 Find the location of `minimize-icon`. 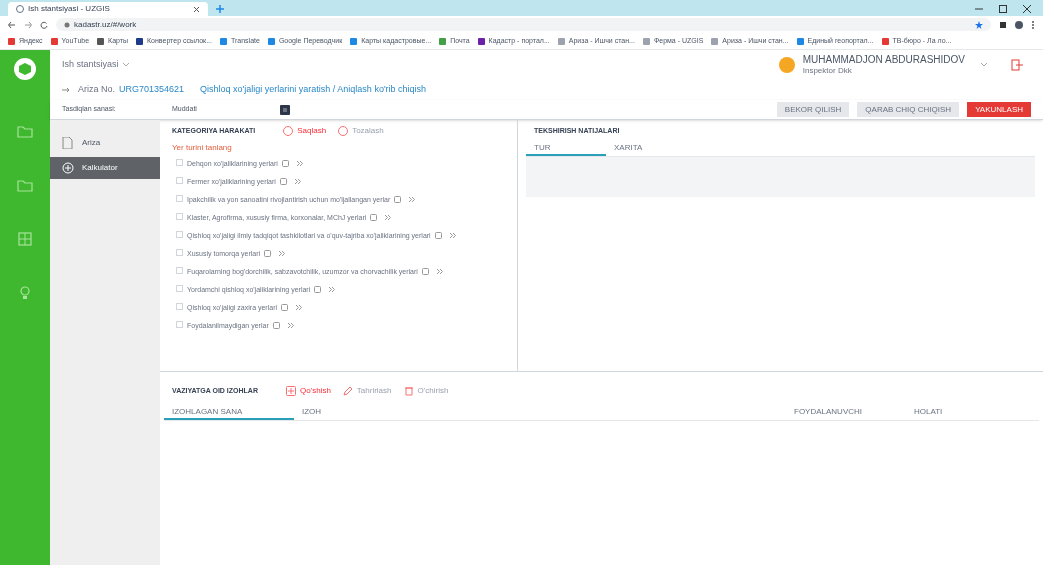

minimize-icon is located at coordinates (979, 9).